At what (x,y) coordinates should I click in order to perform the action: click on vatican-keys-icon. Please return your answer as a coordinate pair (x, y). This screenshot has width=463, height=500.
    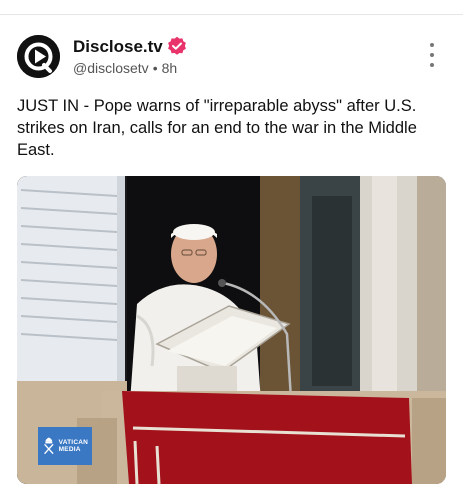
    Looking at the image, I should click on (49, 446).